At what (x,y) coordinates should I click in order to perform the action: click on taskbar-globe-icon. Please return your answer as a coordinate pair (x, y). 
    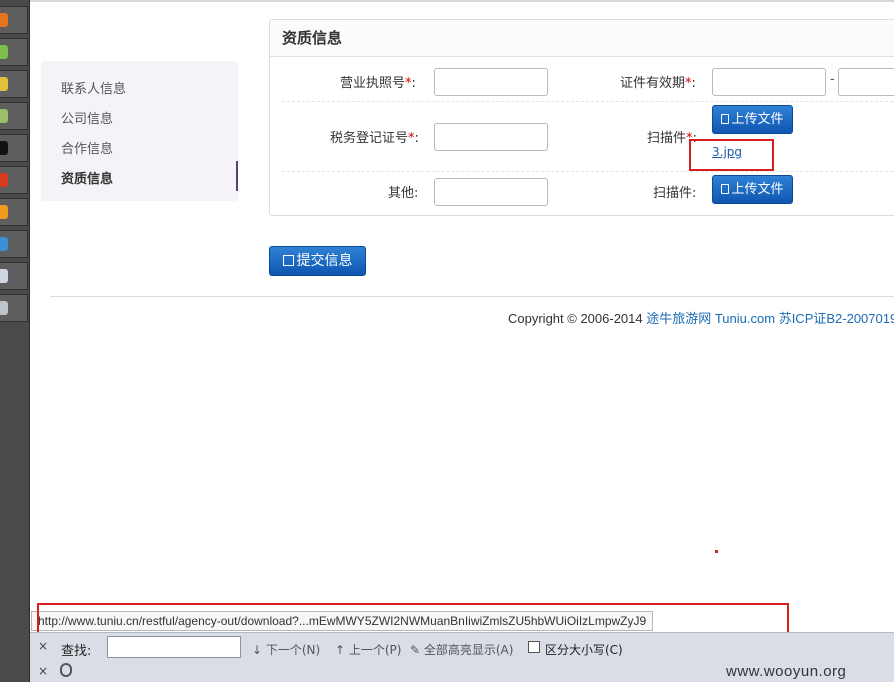
    Looking at the image, I should click on (14, 308).